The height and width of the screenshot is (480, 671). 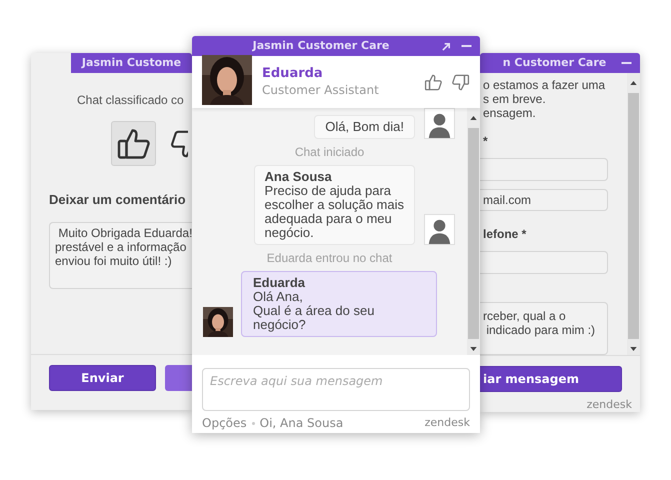 What do you see at coordinates (120, 255) in the screenshot?
I see `comment-field: Muito Obrigada Eduarda! prestável e a informação enviou foi muito útil! :)` at bounding box center [120, 255].